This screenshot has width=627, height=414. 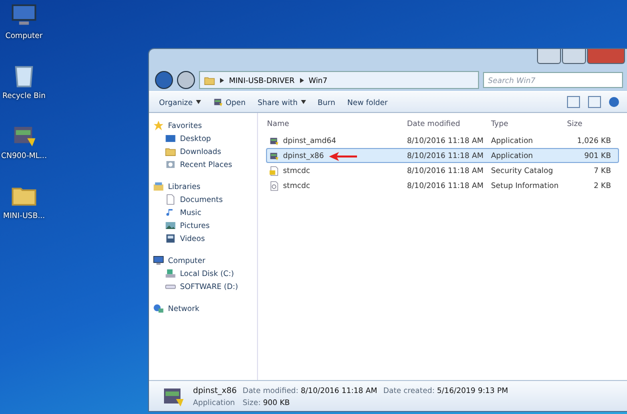 What do you see at coordinates (186, 80) in the screenshot?
I see `forward-button` at bounding box center [186, 80].